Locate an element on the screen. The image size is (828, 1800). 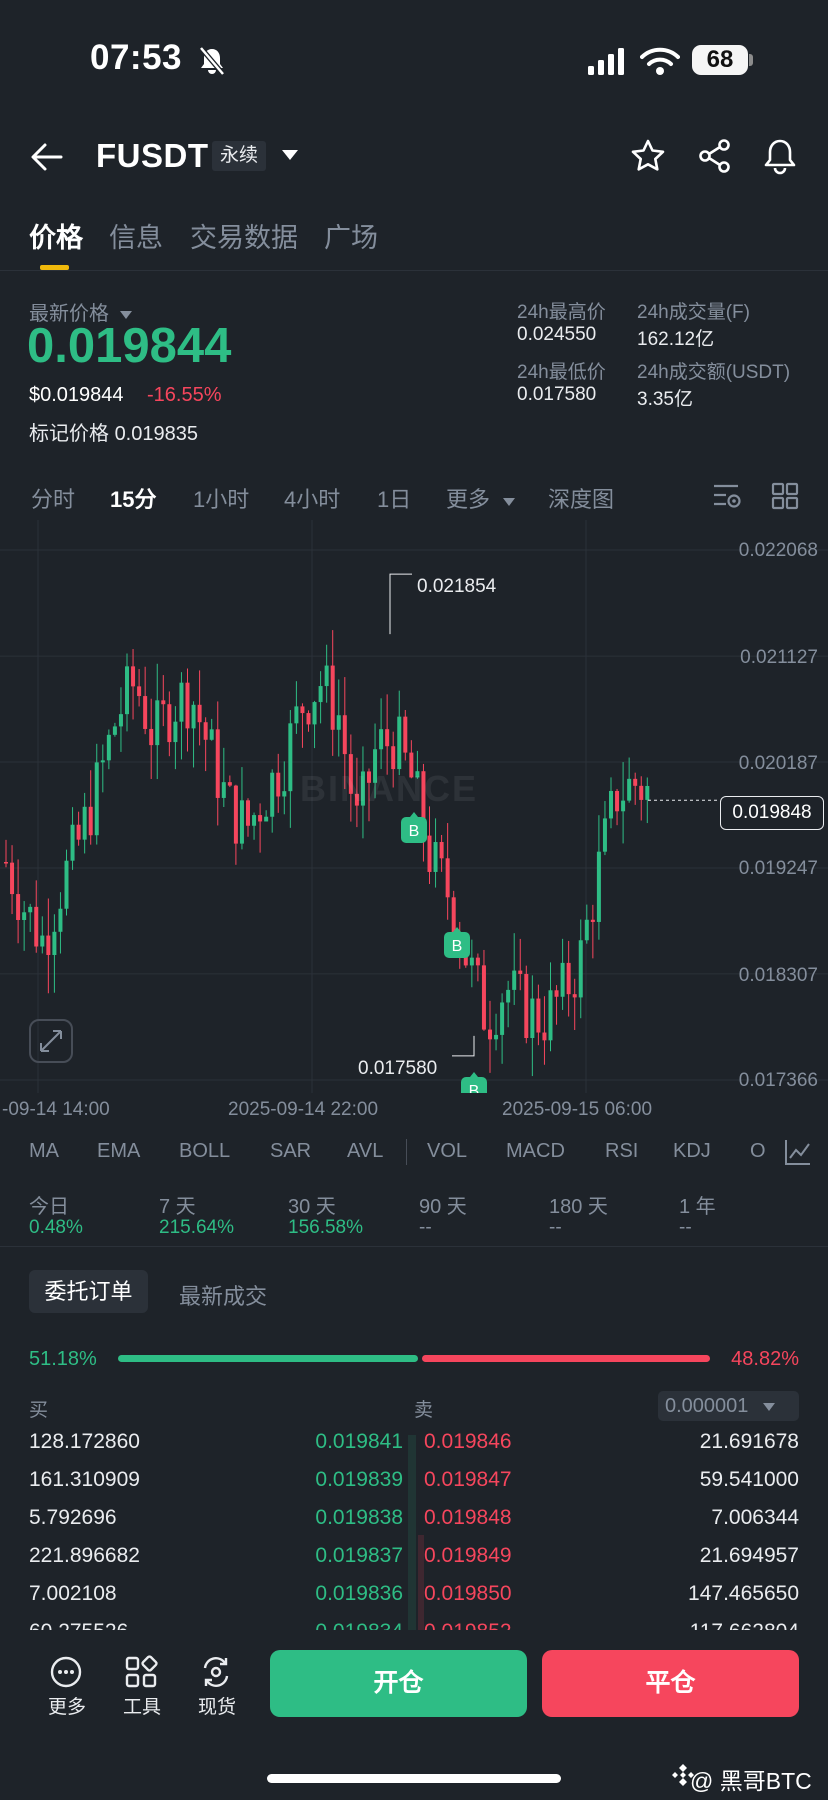
layout-grid-icon is located at coordinates (785, 496).